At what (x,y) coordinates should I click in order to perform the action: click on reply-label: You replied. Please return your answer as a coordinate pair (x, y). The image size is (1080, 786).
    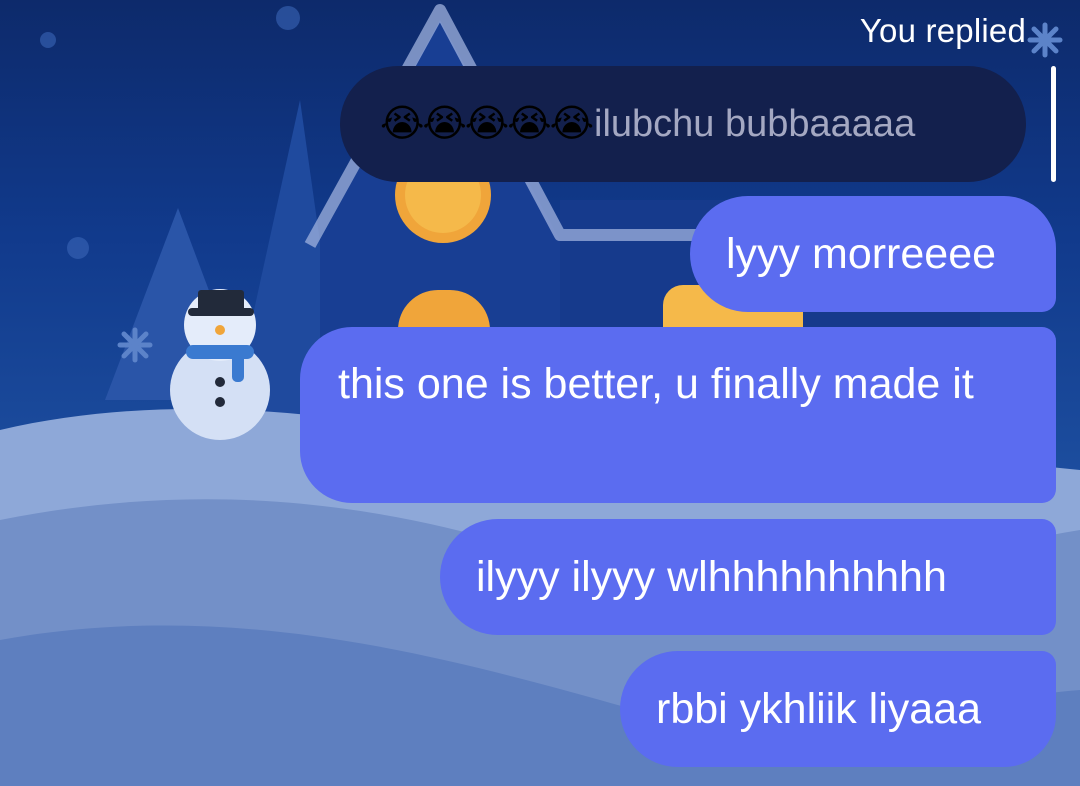
    Looking at the image, I should click on (942, 30).